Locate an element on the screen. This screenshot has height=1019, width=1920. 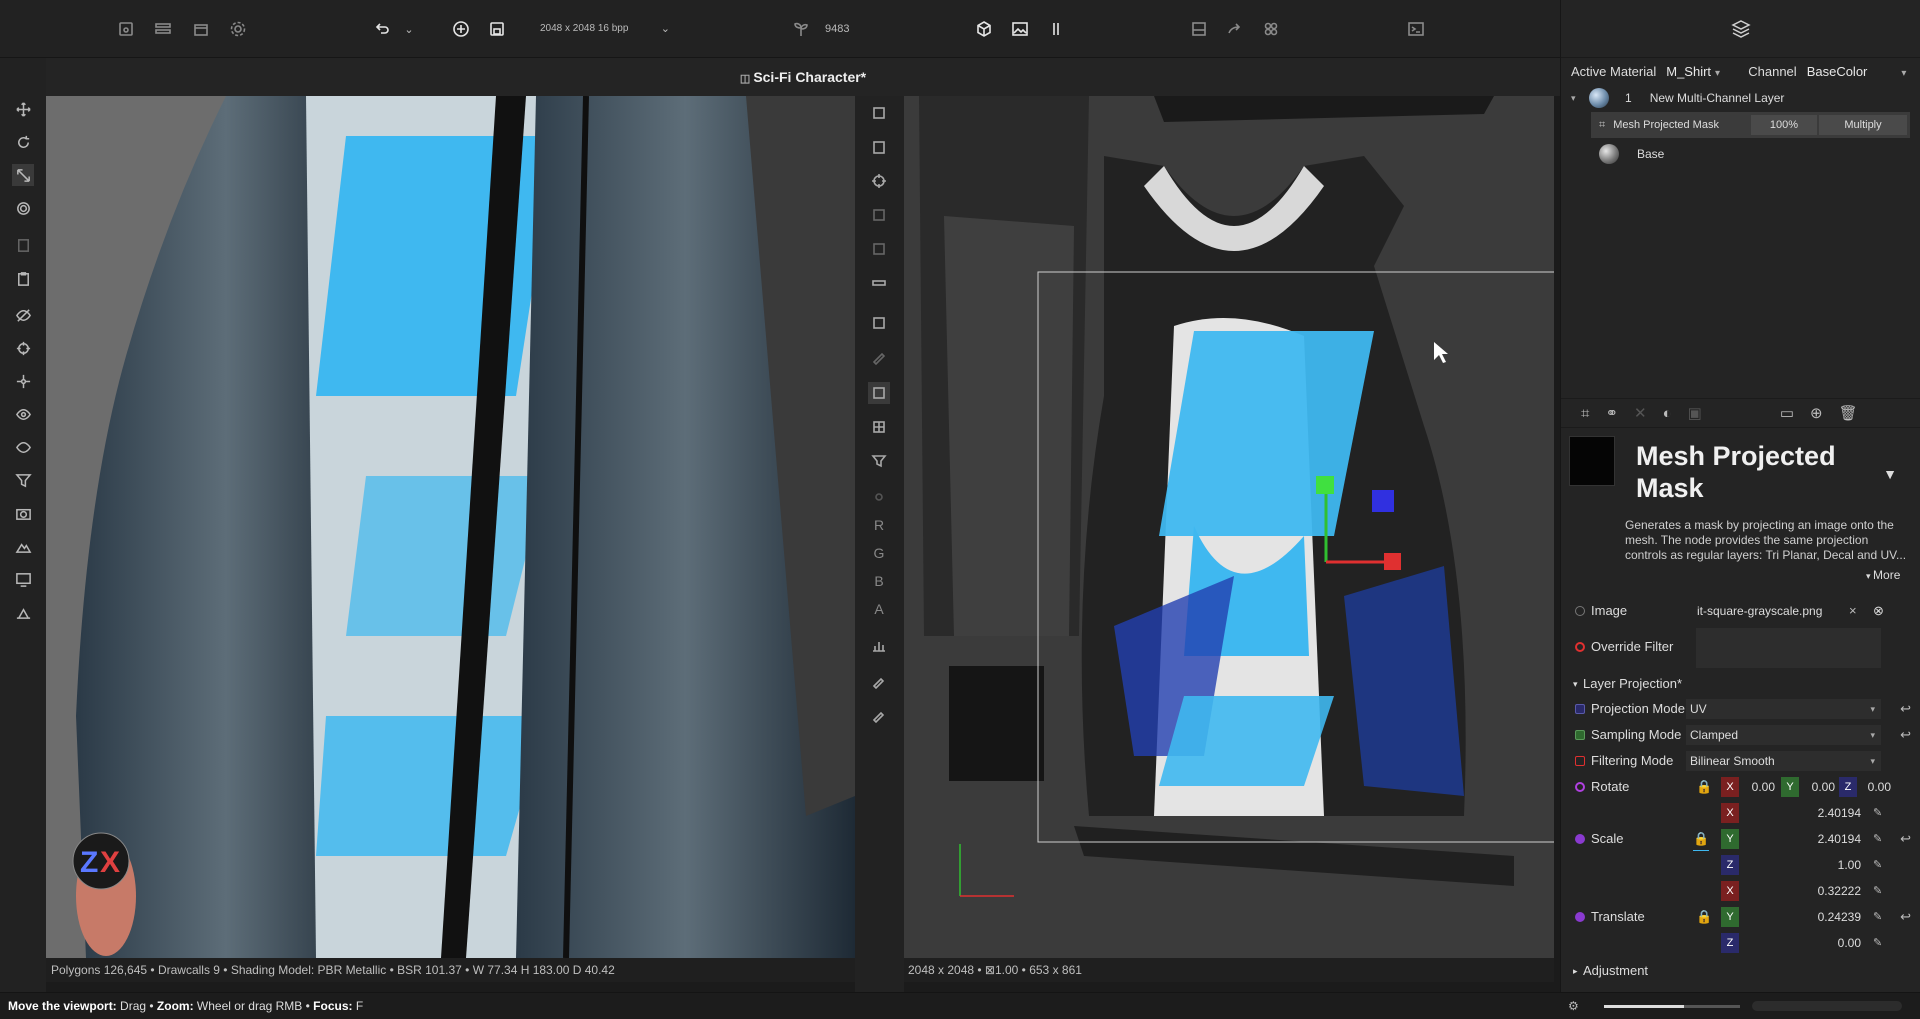
move-tool-icon is located at coordinates (23, 109).